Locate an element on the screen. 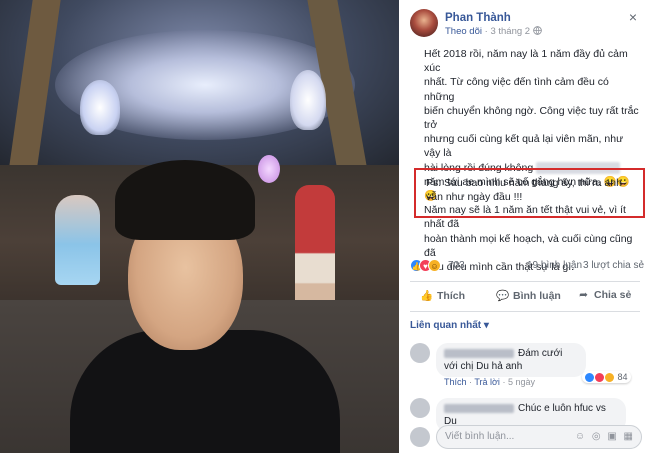 The width and height of the screenshot is (650, 453). haha-reaction-icon: ☺ is located at coordinates (434, 265).